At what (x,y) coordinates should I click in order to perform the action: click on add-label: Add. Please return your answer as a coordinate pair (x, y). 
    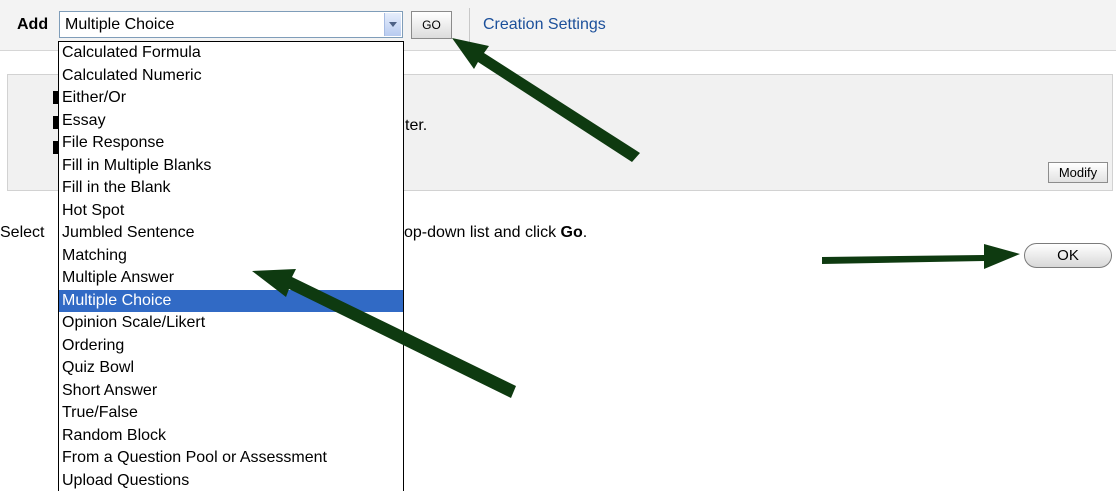
    Looking at the image, I should click on (33, 24).